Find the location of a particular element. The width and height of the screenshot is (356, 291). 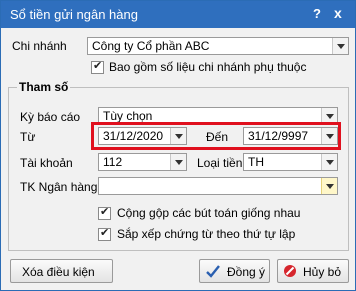

account-value: 112 is located at coordinates (113, 162).